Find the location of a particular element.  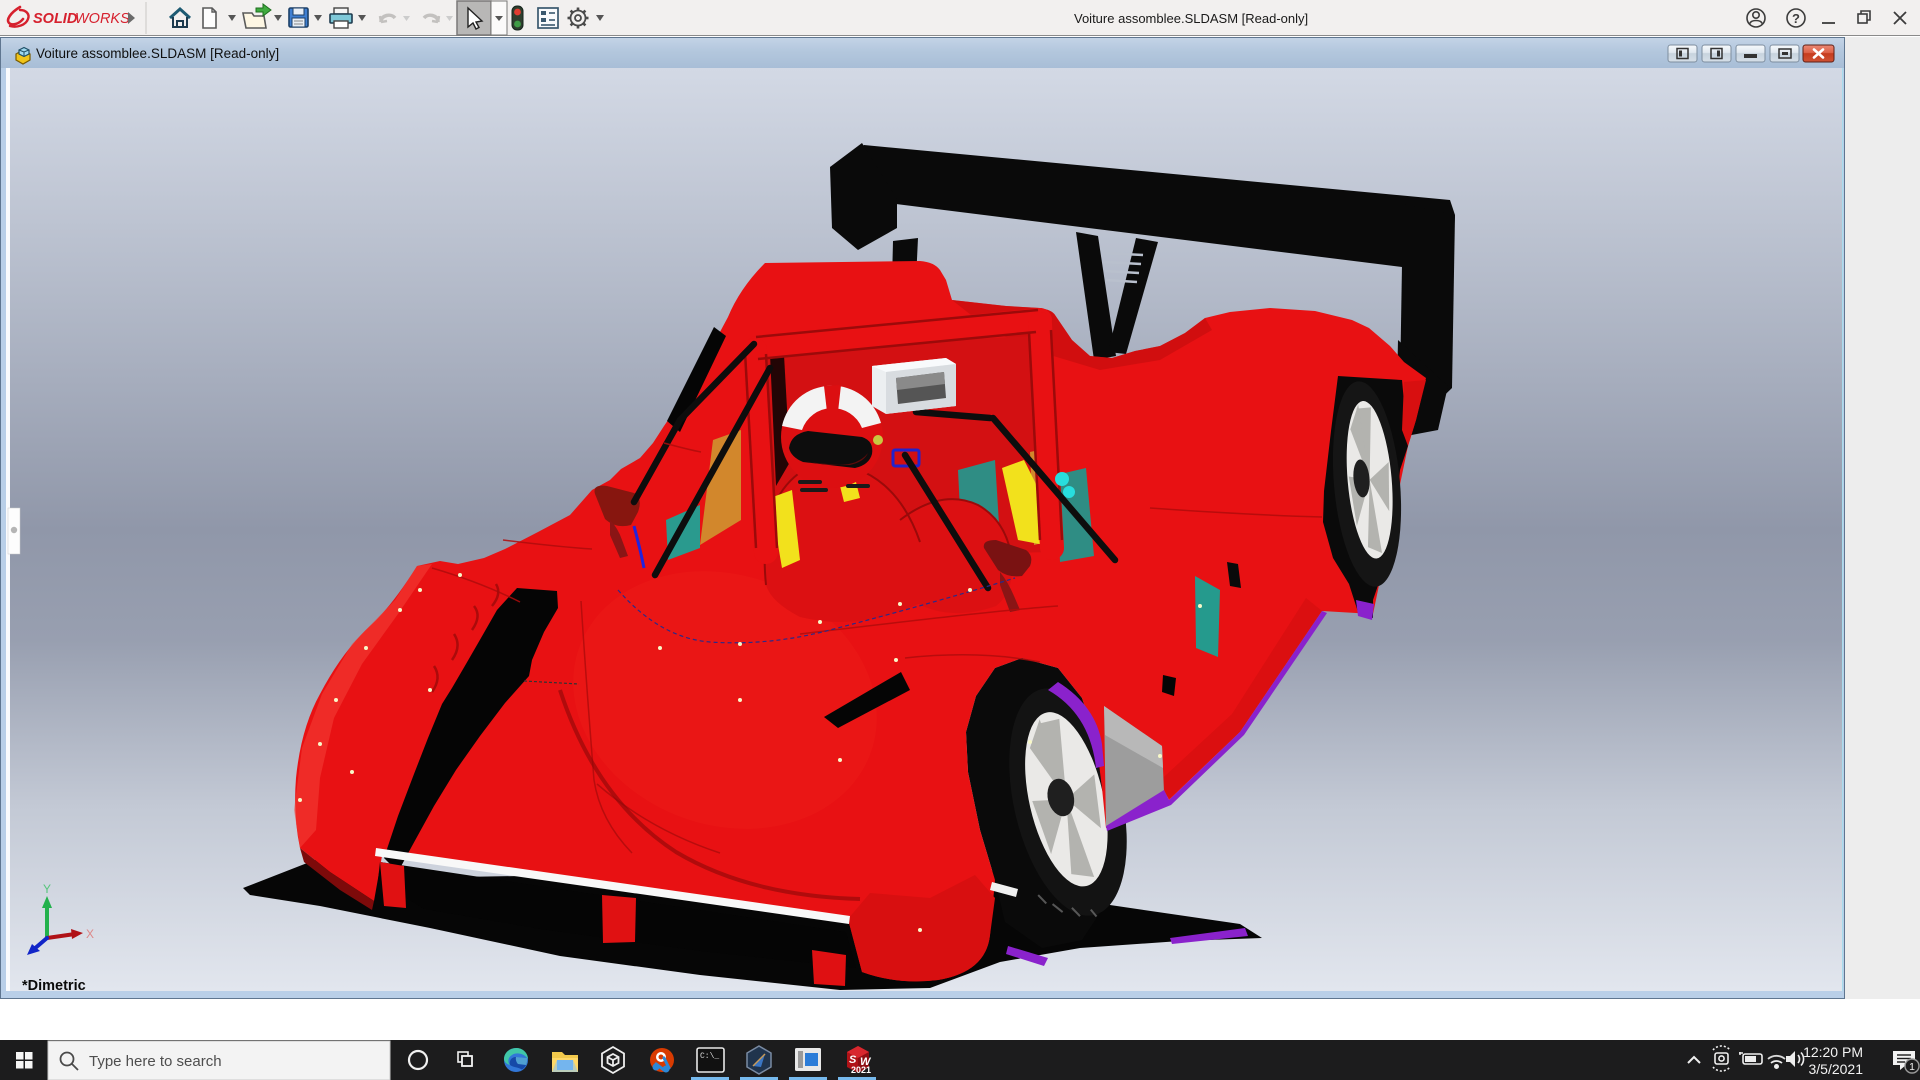

svg-text: 3/5/2021 is located at coordinates (1836, 1069).